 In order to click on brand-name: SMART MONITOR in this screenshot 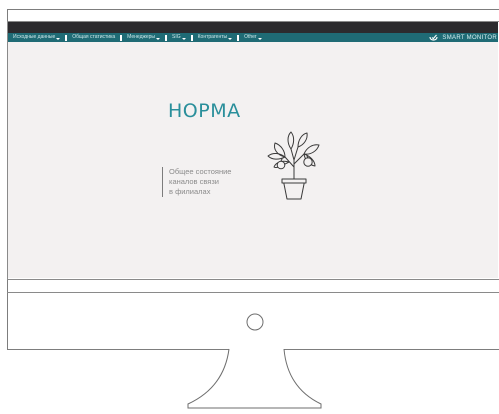, I will do `click(469, 37)`.